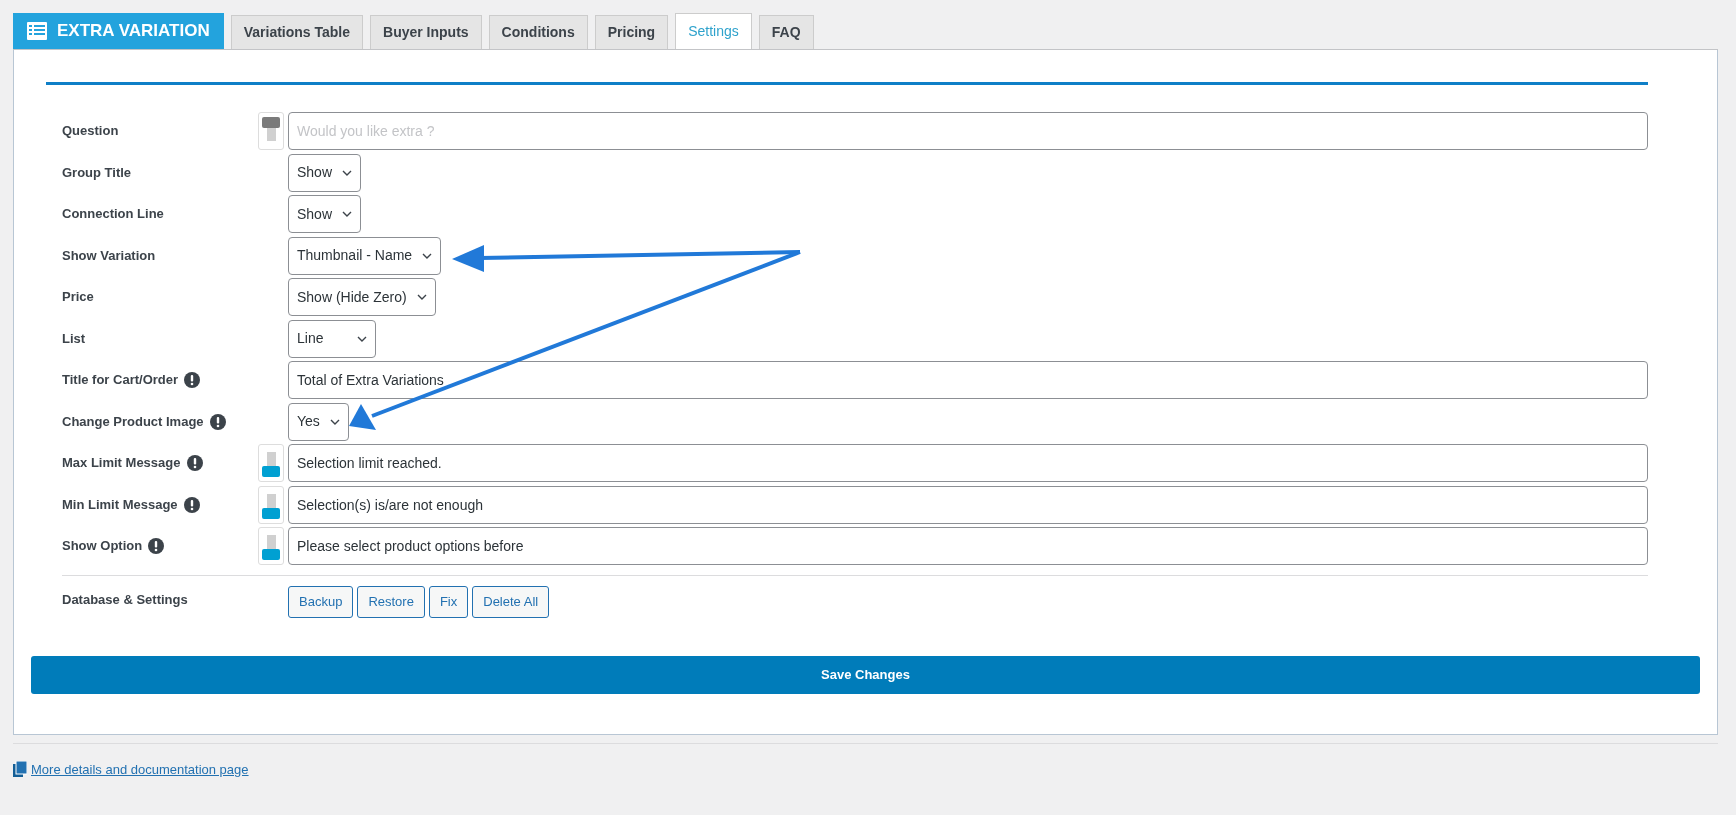 The image size is (1736, 815). Describe the element at coordinates (121, 463) in the screenshot. I see `setting-label: Max Limit Message` at that location.